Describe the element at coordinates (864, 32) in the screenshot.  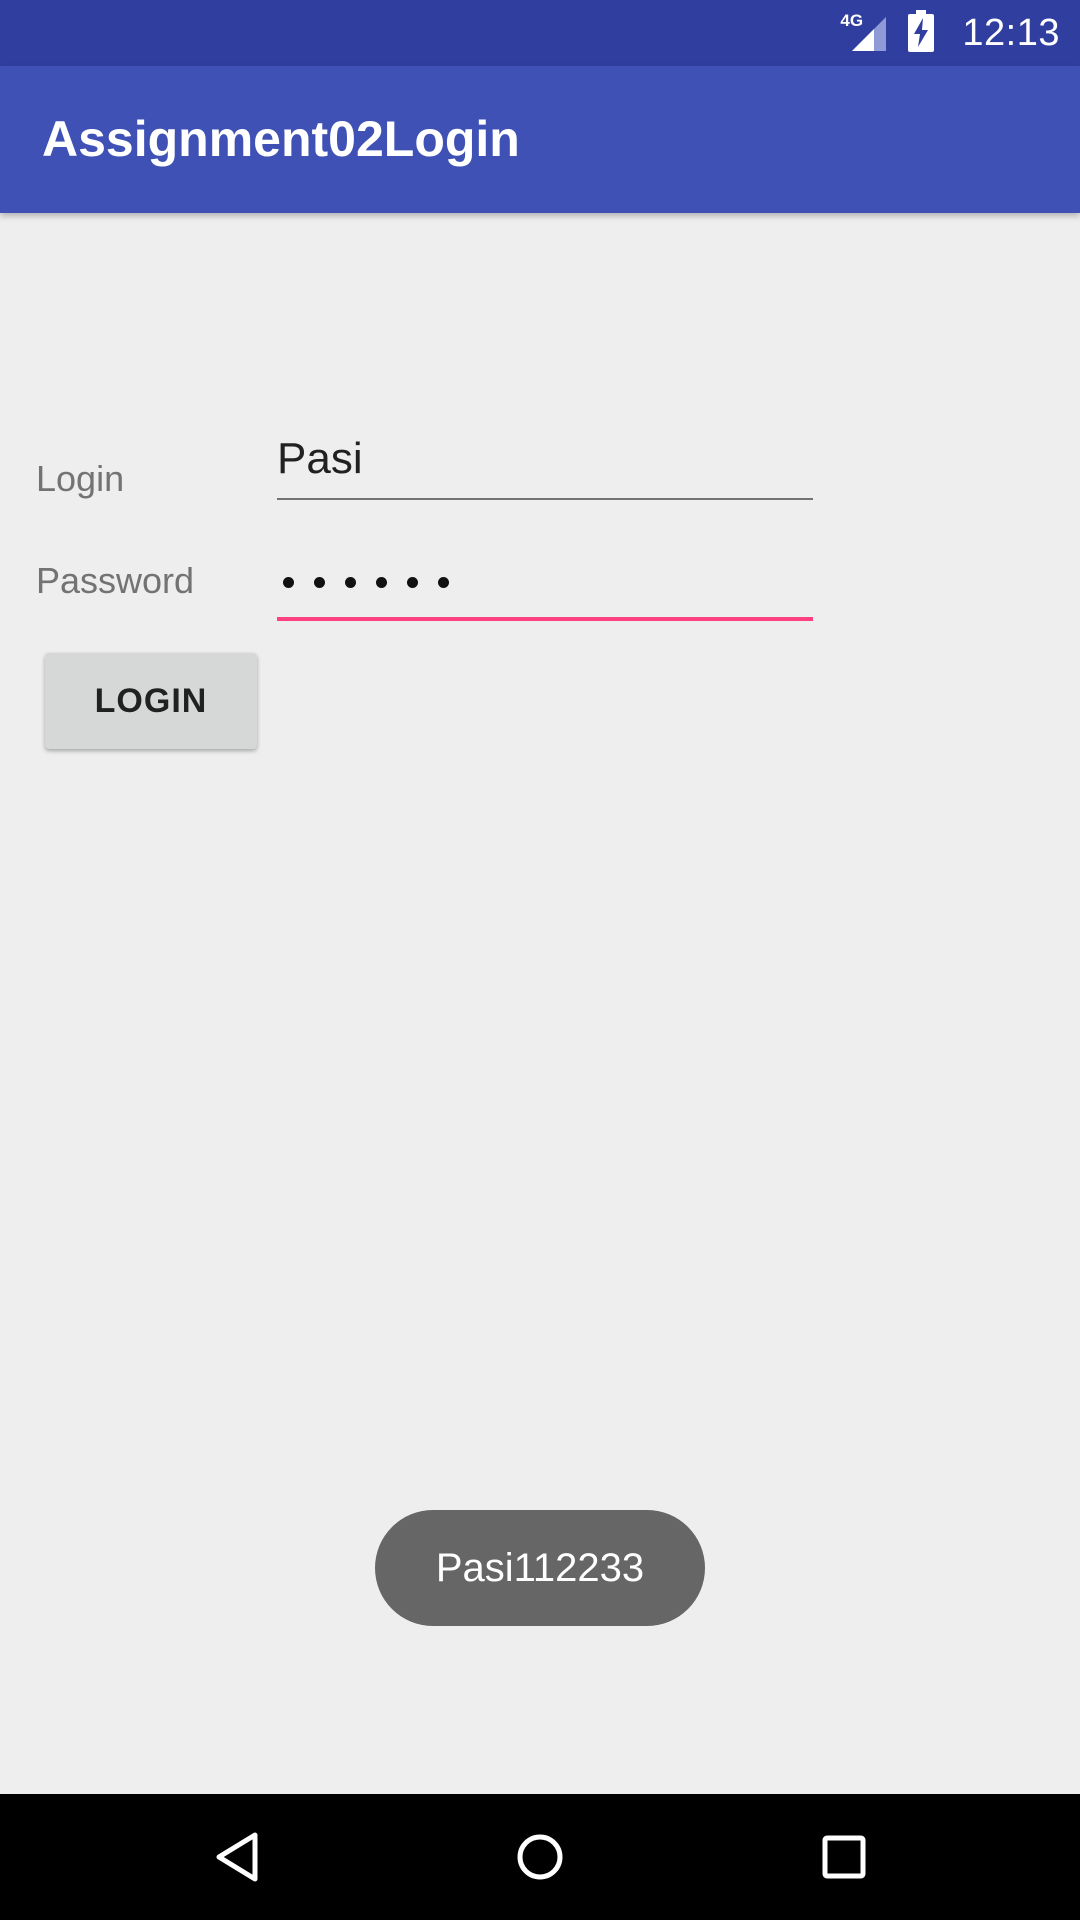
I see `signal-icon: 4G` at that location.